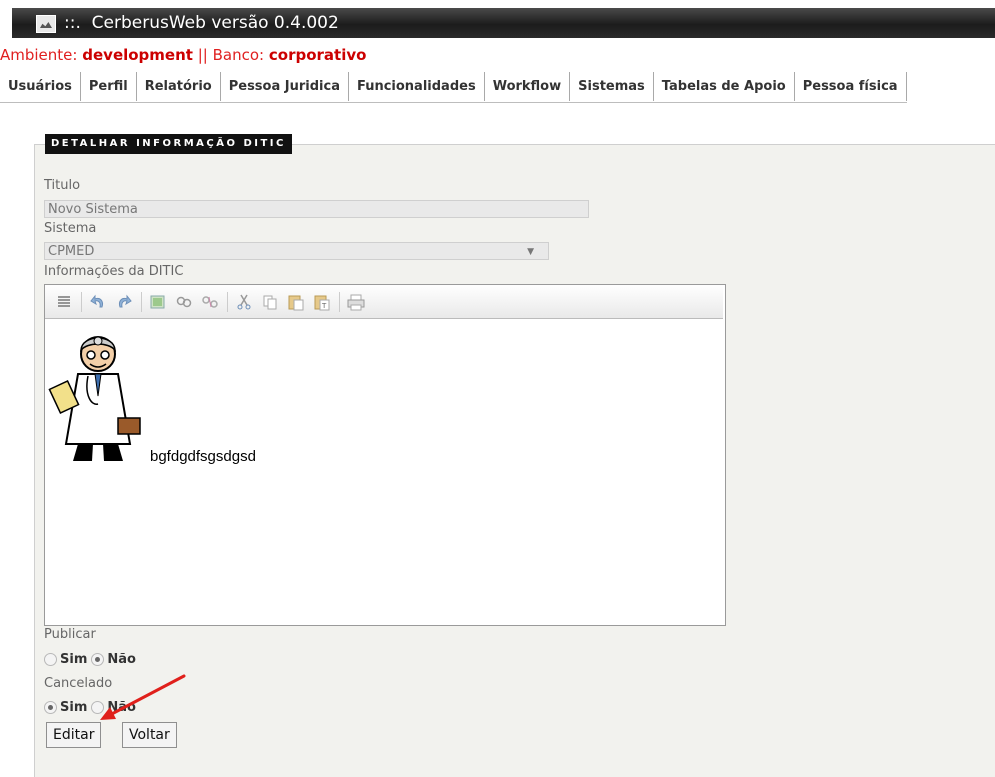  I want to click on app-logo-icon, so click(46, 24).